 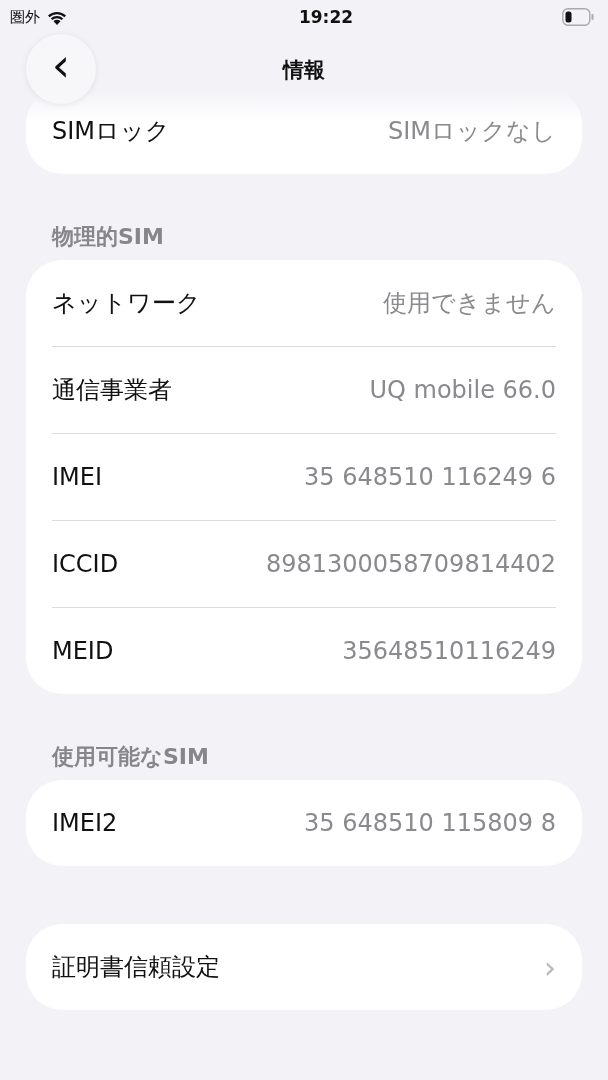 What do you see at coordinates (469, 303) in the screenshot?
I see `row-value: 使用できません` at bounding box center [469, 303].